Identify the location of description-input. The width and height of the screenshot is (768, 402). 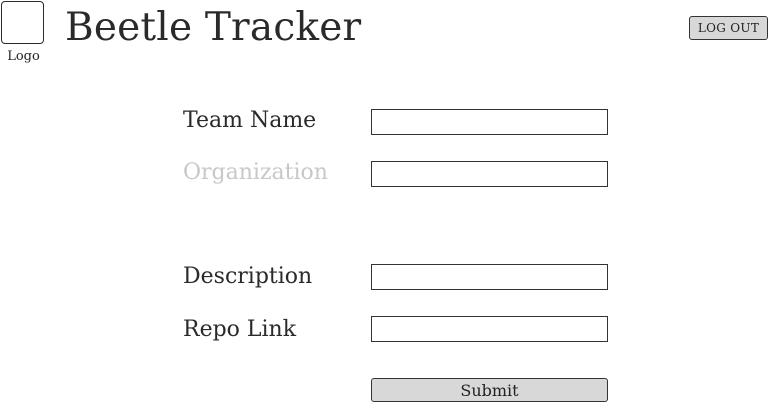
(489, 277).